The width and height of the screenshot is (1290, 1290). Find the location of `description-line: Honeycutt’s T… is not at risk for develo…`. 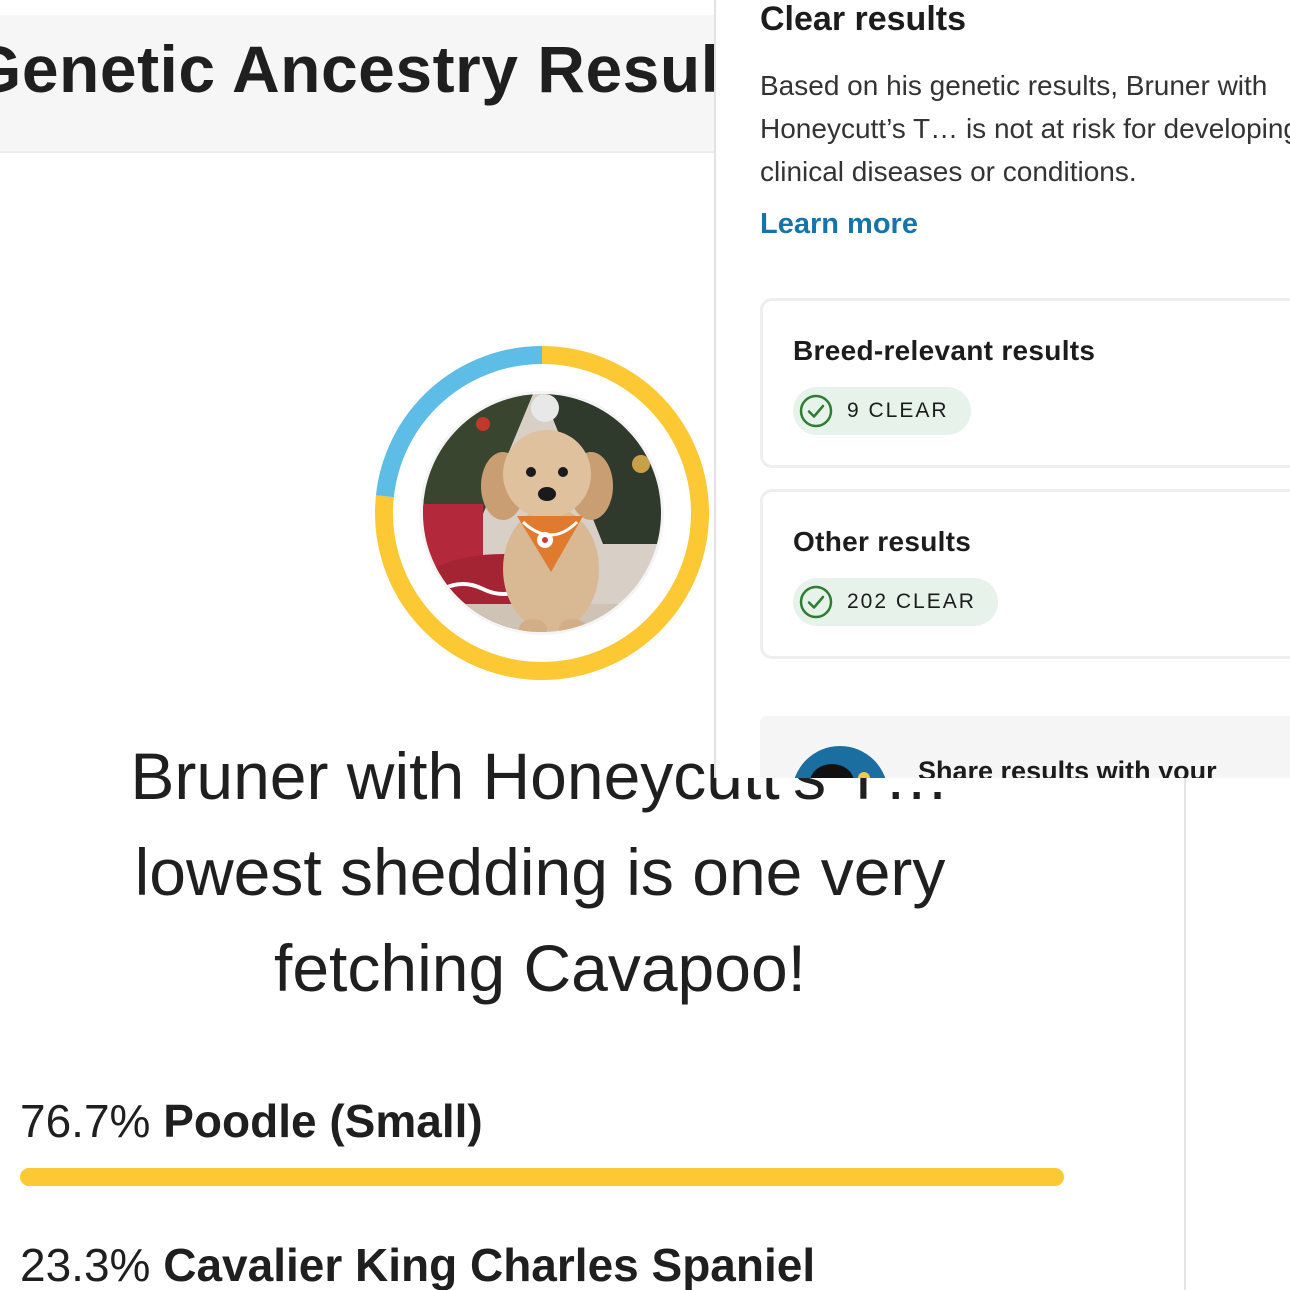

description-line: Honeycutt’s T… is not at risk for develo… is located at coordinates (1025, 128).